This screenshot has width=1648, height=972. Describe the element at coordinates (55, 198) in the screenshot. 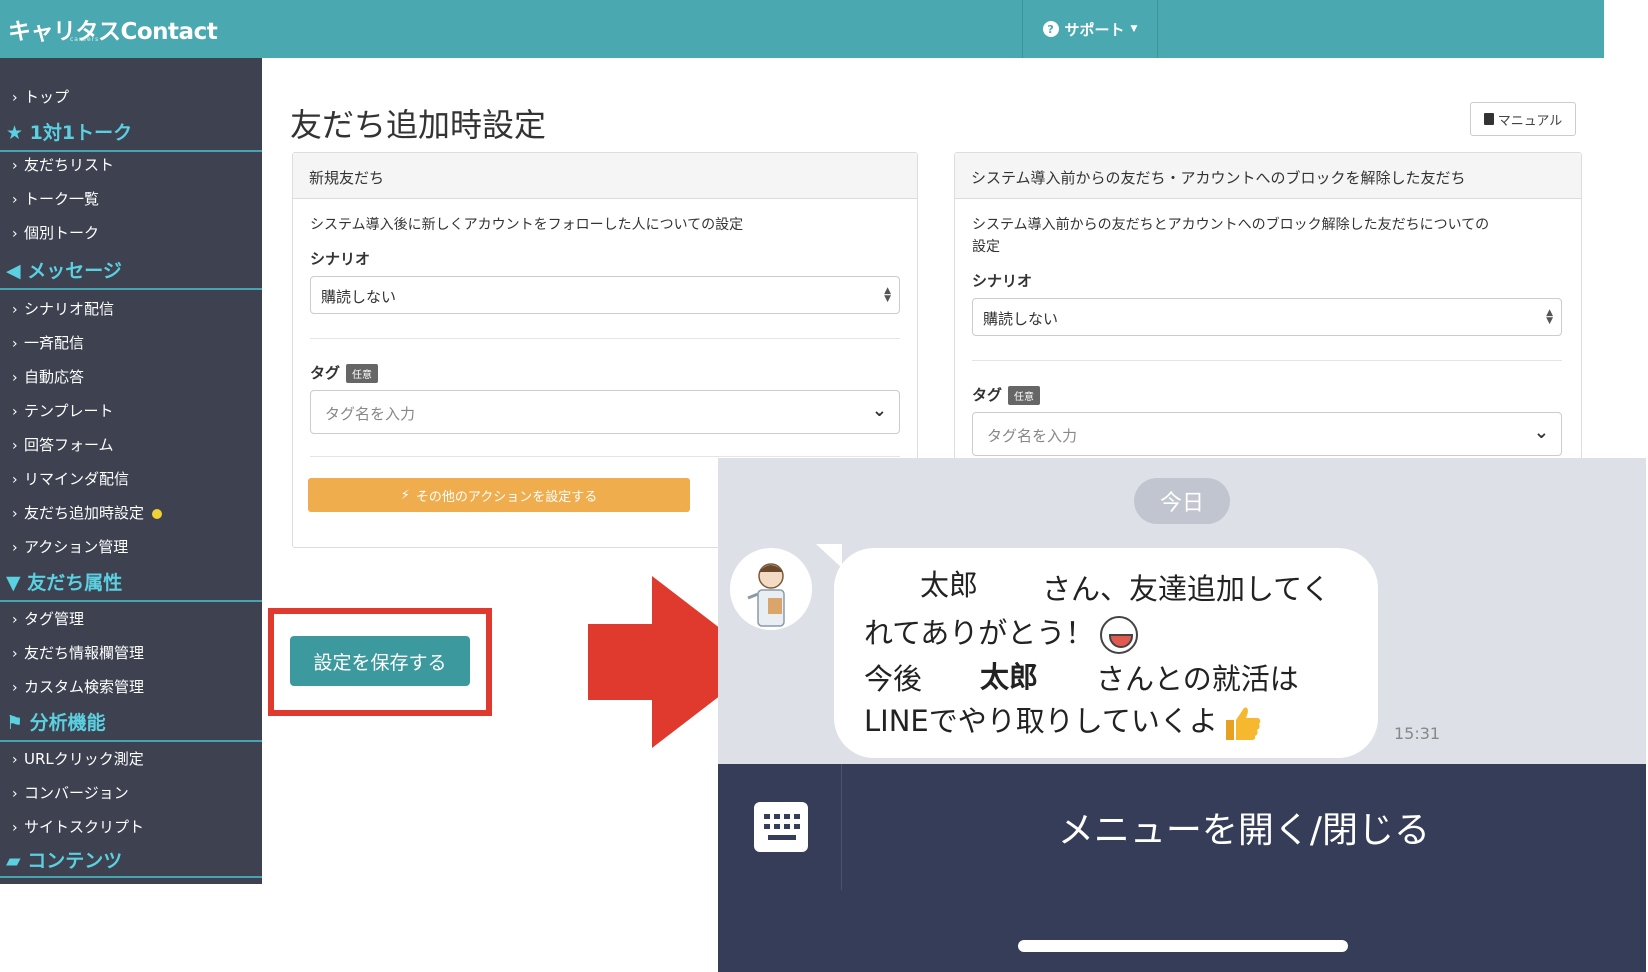

I see `sidebar-item-talk-list: › トーク一覧` at that location.